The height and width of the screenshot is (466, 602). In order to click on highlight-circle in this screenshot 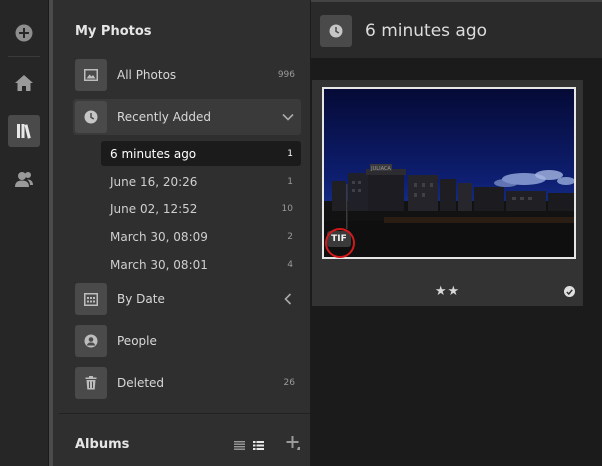, I will do `click(340, 243)`.